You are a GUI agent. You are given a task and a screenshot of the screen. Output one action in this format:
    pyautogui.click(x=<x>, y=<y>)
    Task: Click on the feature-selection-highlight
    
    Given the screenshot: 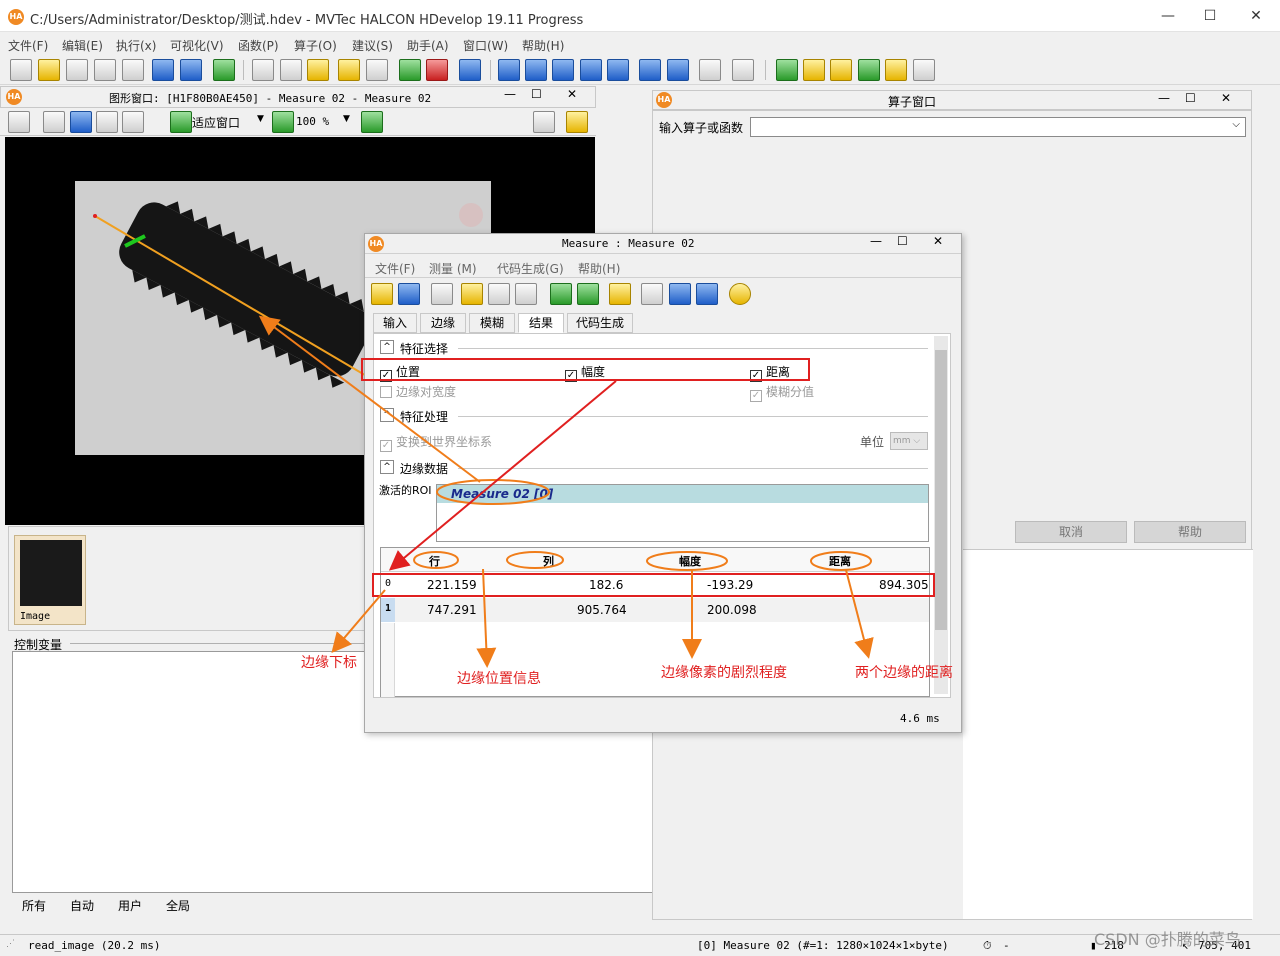 What is the action you would take?
    pyautogui.click(x=585, y=369)
    